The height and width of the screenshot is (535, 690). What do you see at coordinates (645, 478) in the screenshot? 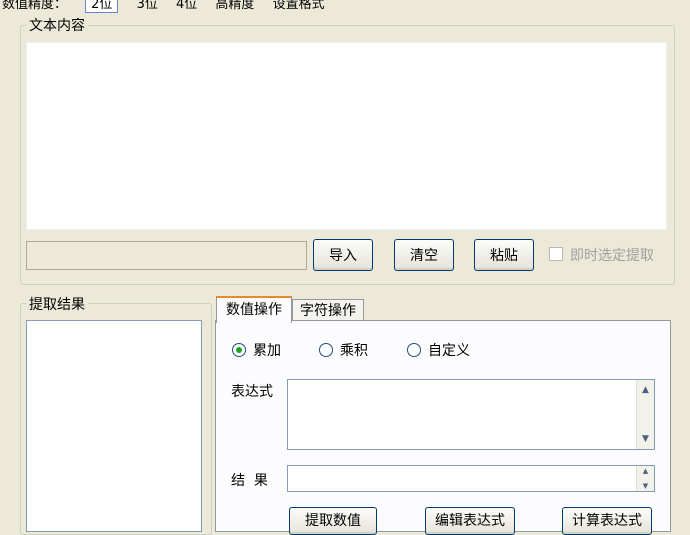
I see `result-scrollbar: ▲ ▼` at bounding box center [645, 478].